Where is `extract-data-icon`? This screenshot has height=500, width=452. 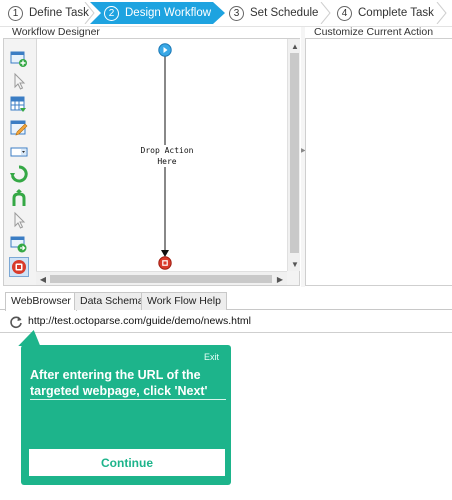 extract-data-icon is located at coordinates (19, 105).